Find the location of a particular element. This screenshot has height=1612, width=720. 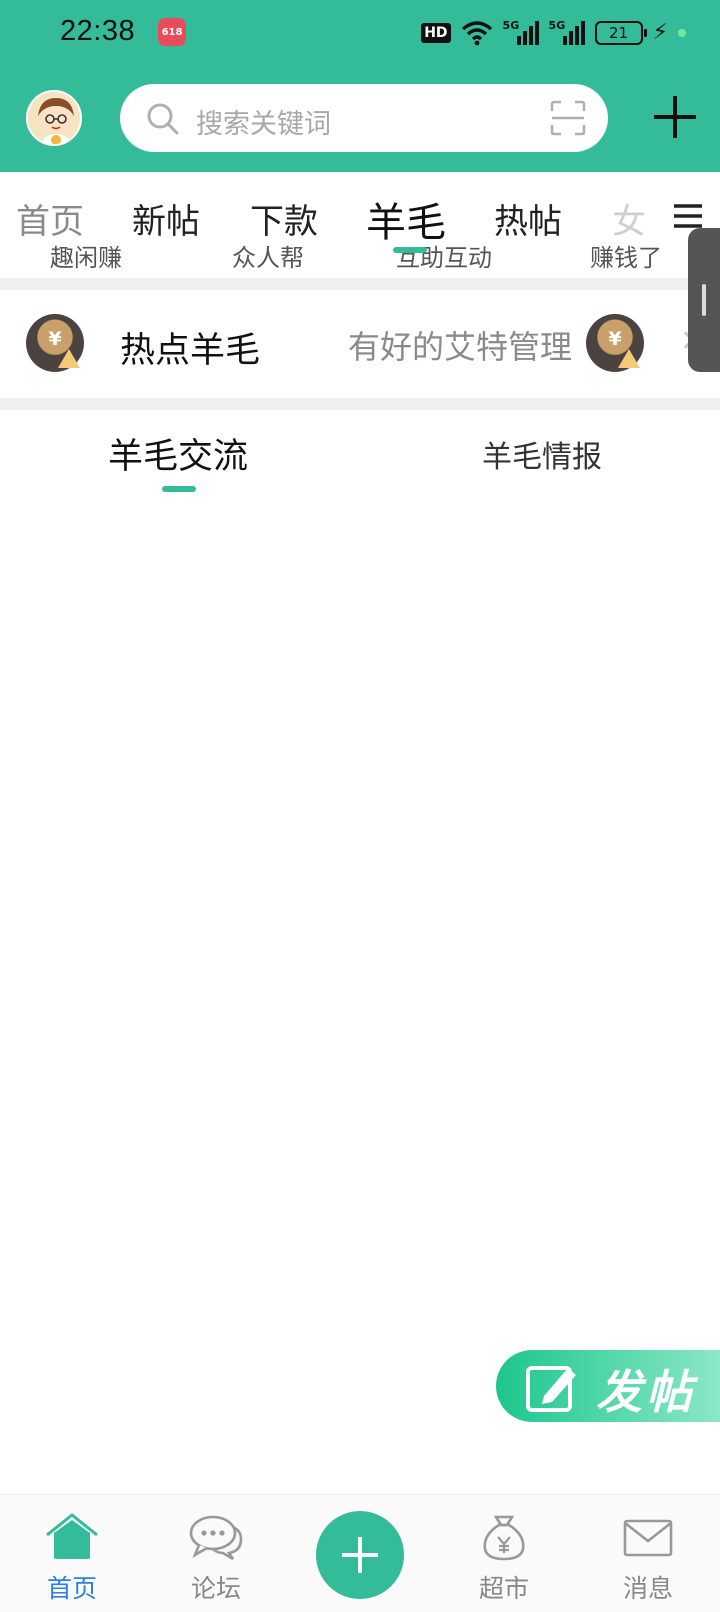

sub-category-label: 众人帮 is located at coordinates (268, 258).